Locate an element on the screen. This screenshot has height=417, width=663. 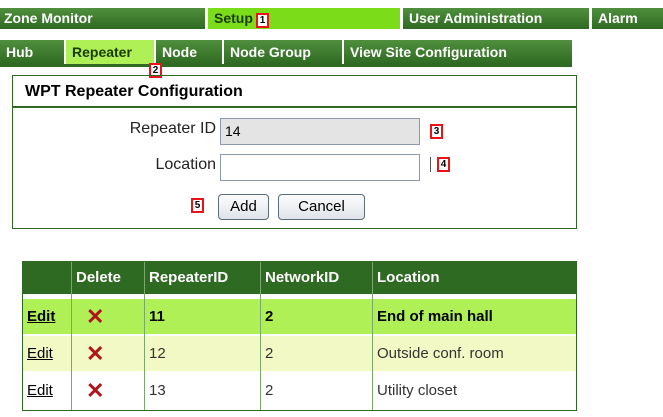
nav-user-administration: User Administration is located at coordinates (496, 18).